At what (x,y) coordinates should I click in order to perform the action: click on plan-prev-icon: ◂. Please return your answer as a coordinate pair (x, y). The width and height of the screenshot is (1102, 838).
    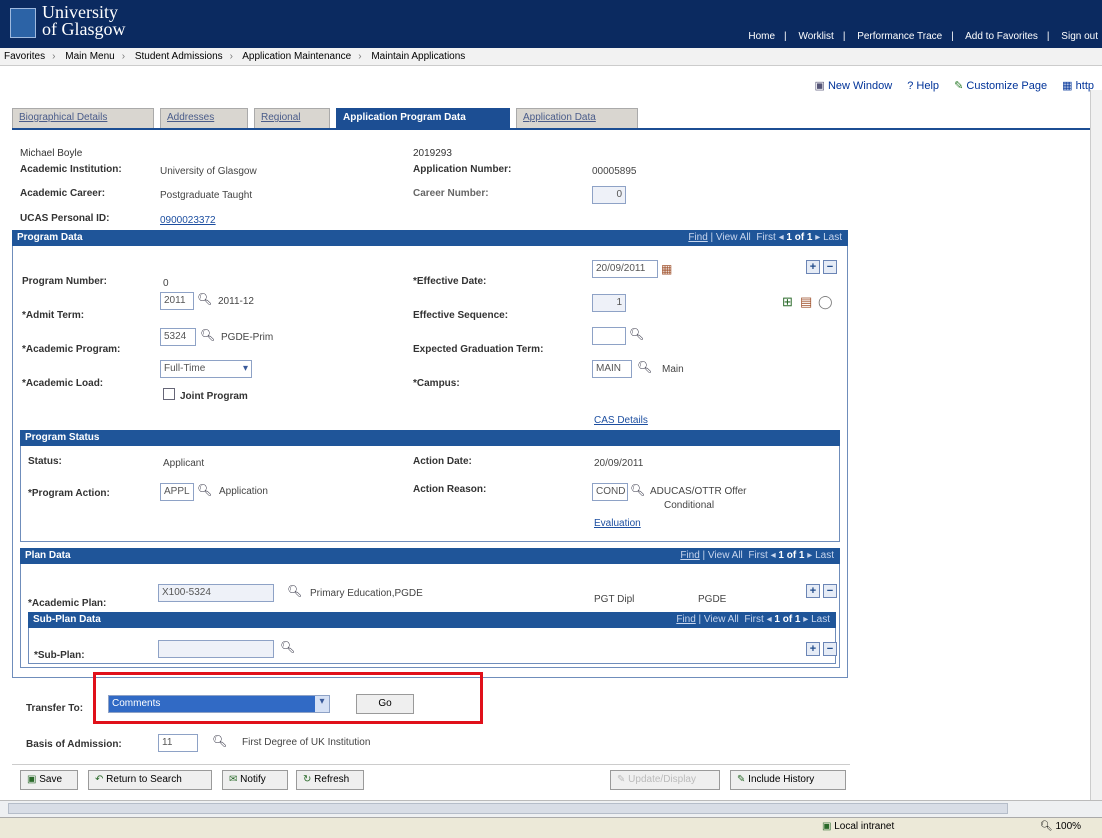
    Looking at the image, I should click on (773, 555).